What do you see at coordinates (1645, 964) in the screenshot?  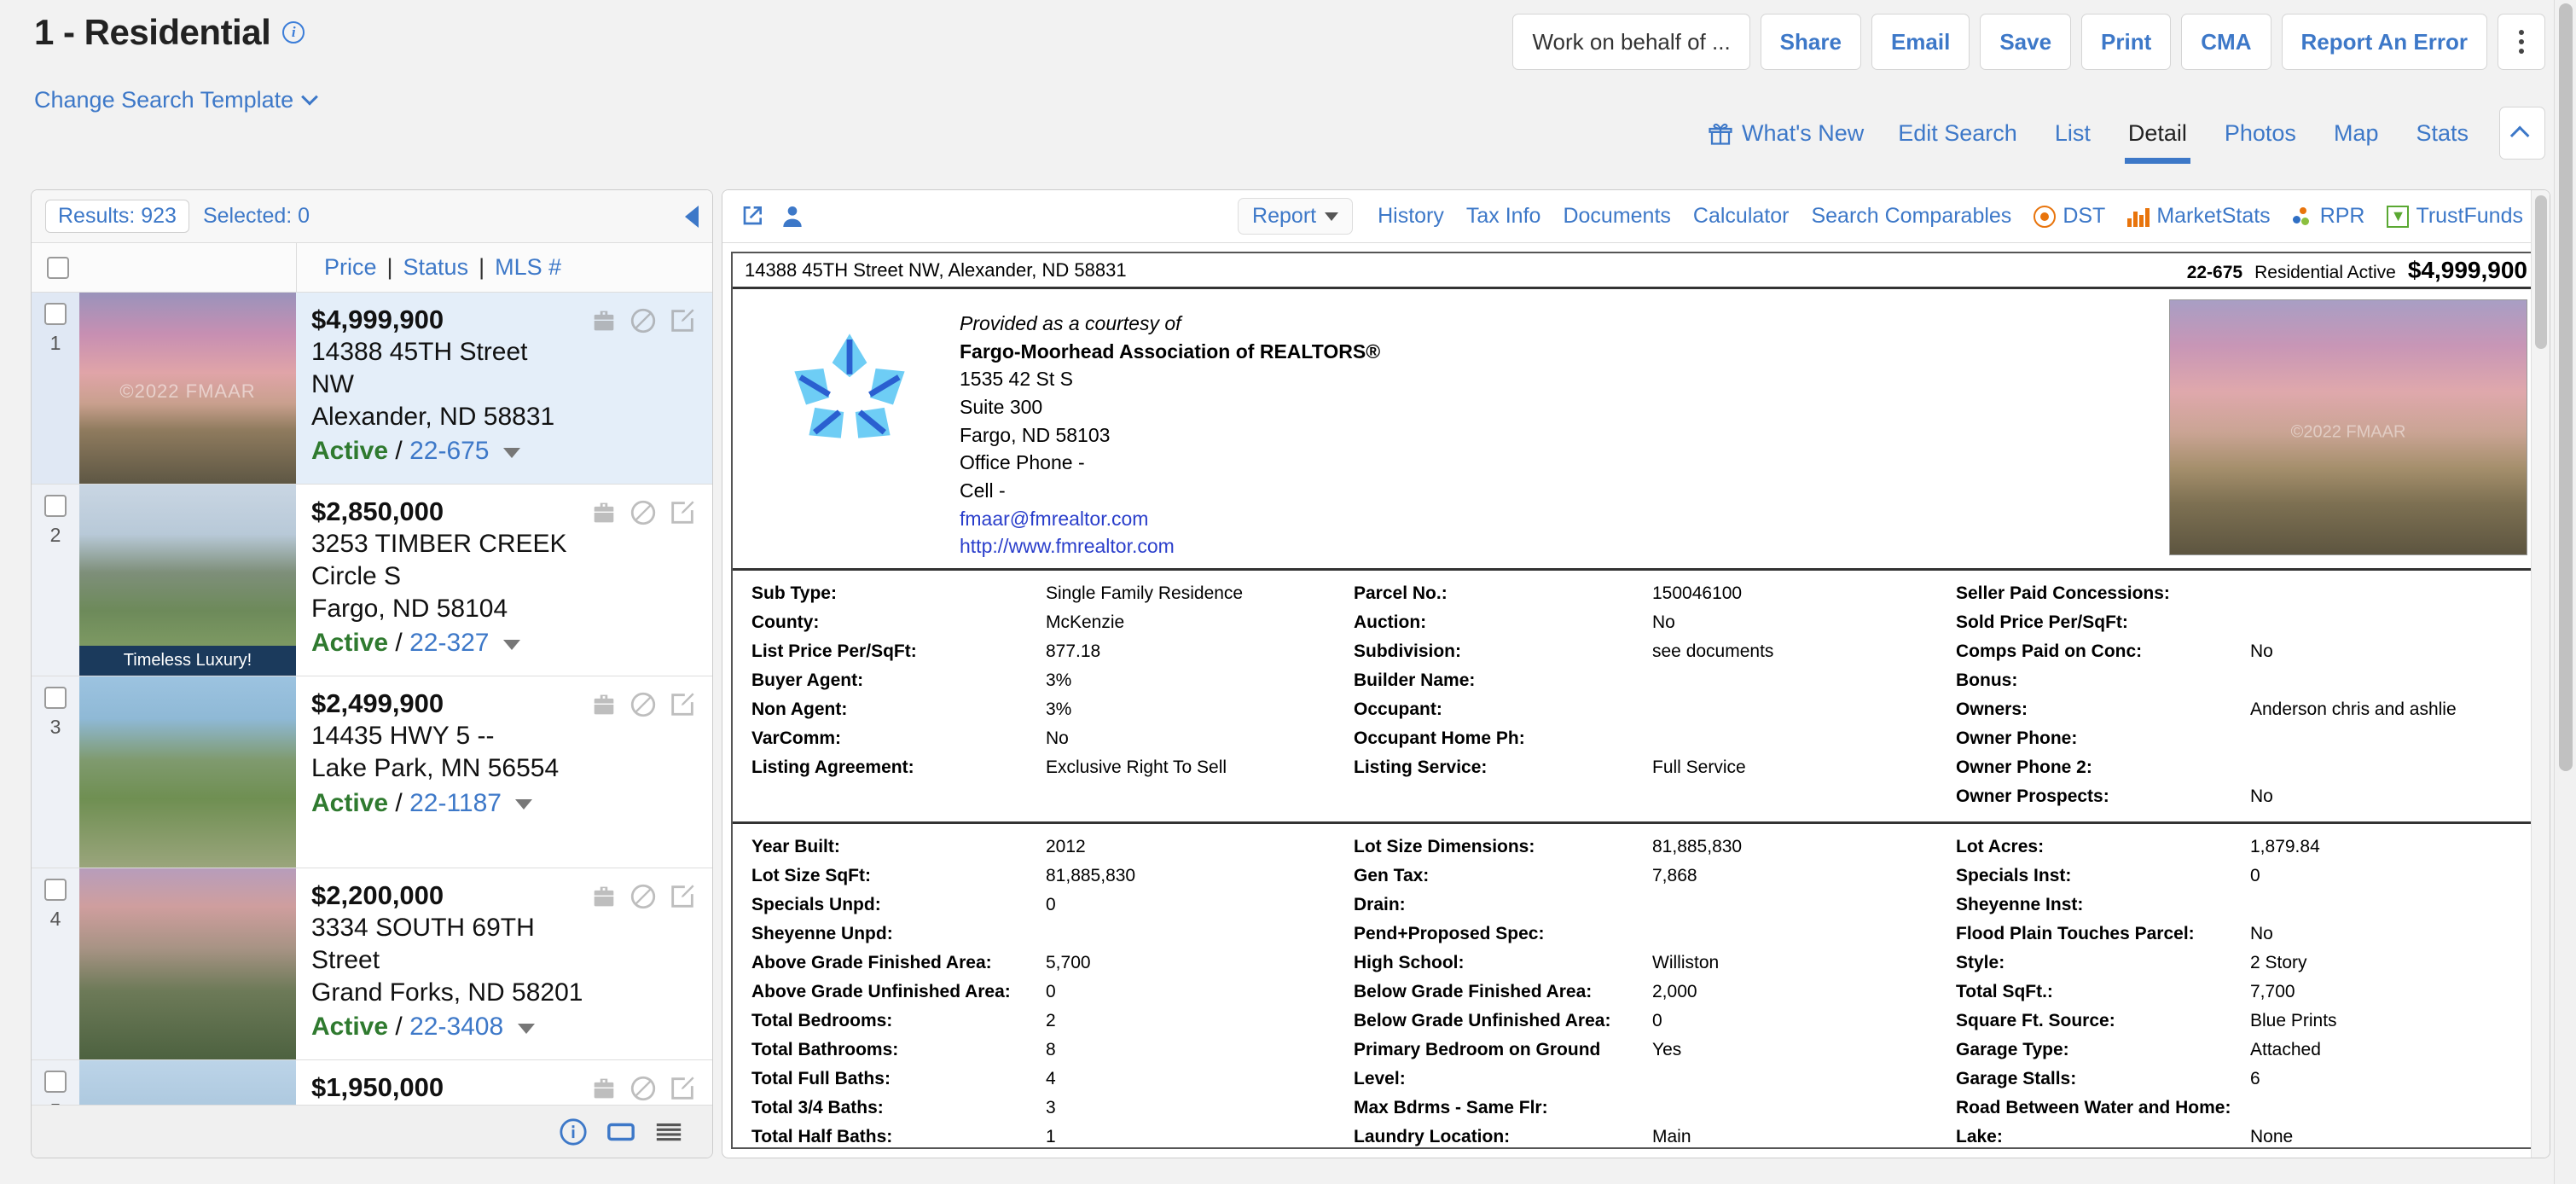 I see `field-high-school: High School: Williston` at bounding box center [1645, 964].